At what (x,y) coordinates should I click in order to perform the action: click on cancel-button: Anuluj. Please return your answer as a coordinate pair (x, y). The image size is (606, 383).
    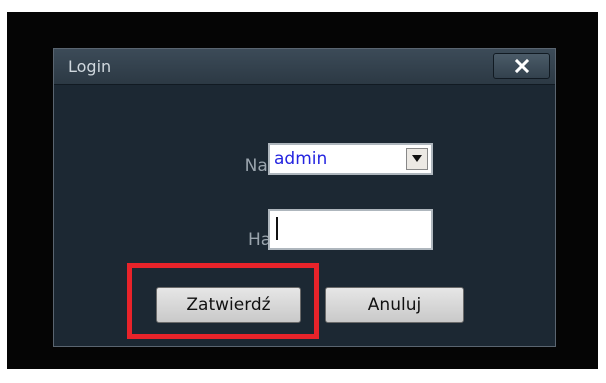
    Looking at the image, I should click on (394, 305).